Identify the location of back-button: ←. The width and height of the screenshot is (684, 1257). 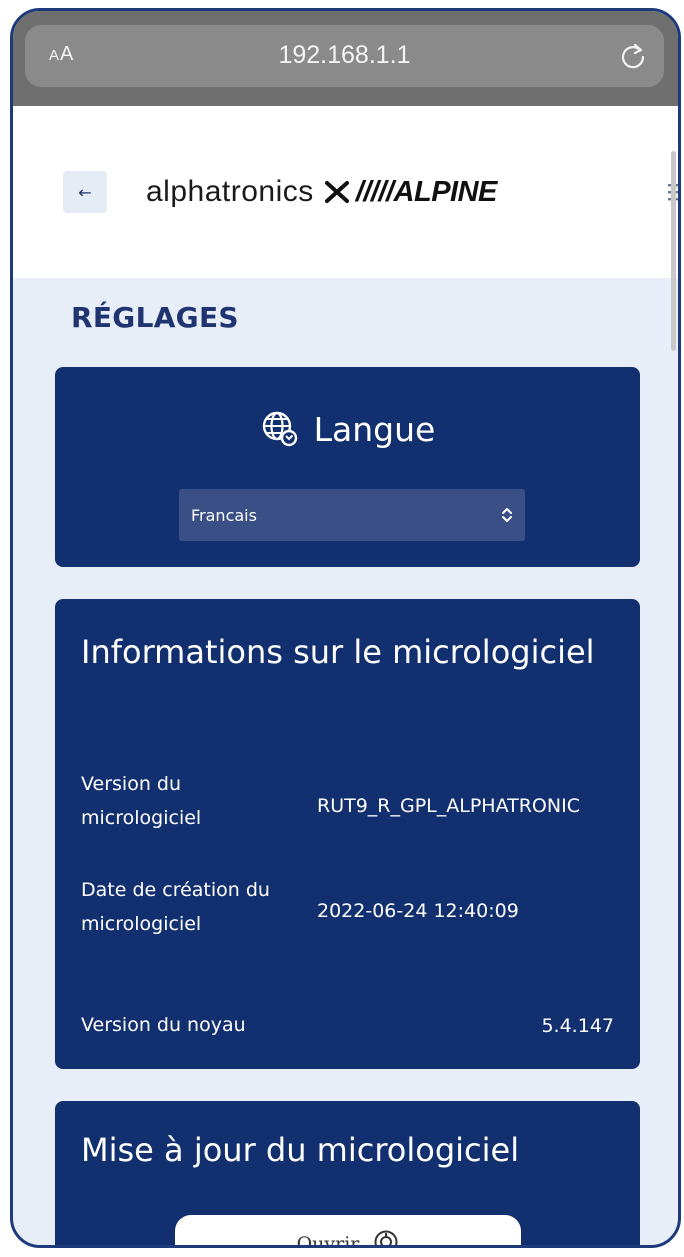
(85, 192).